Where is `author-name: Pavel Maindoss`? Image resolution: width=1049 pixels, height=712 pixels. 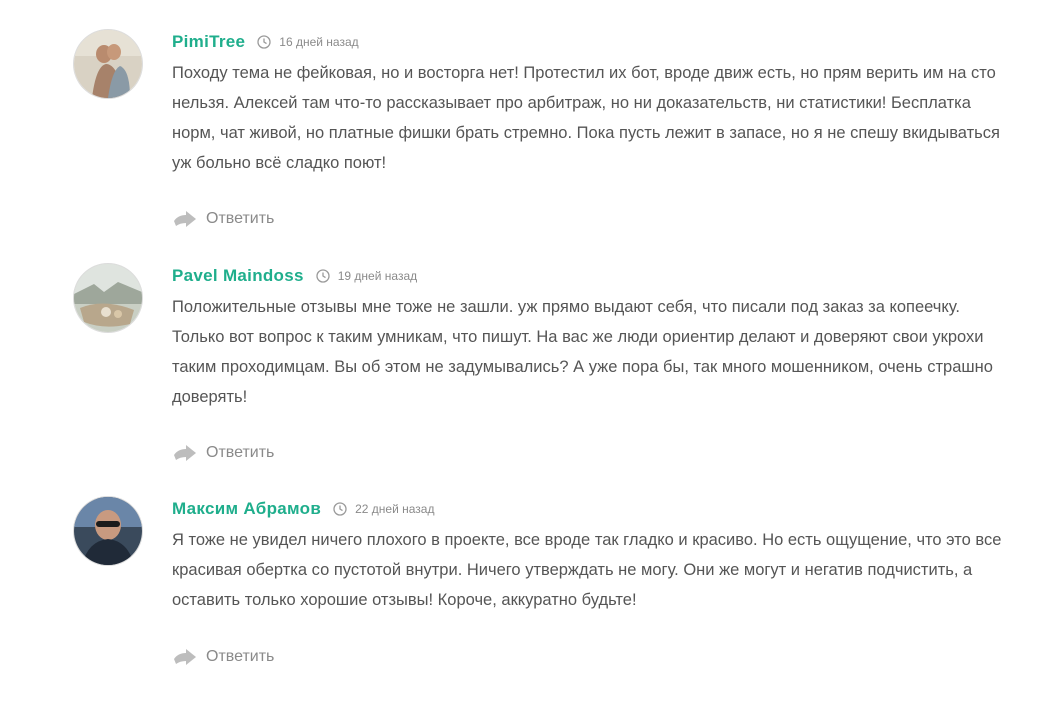
author-name: Pavel Maindoss is located at coordinates (238, 276).